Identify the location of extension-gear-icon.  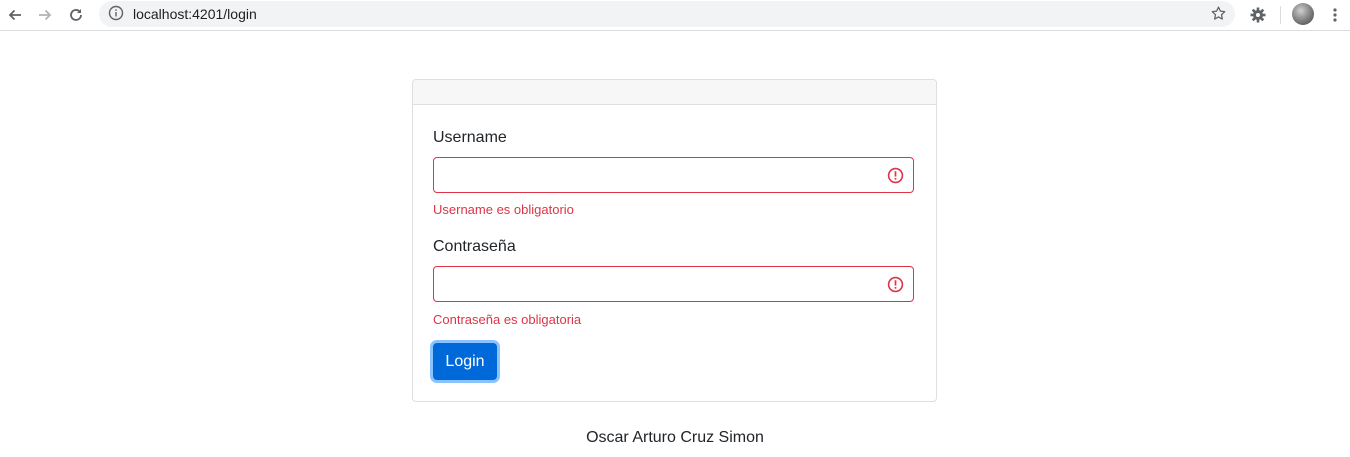
(1258, 15).